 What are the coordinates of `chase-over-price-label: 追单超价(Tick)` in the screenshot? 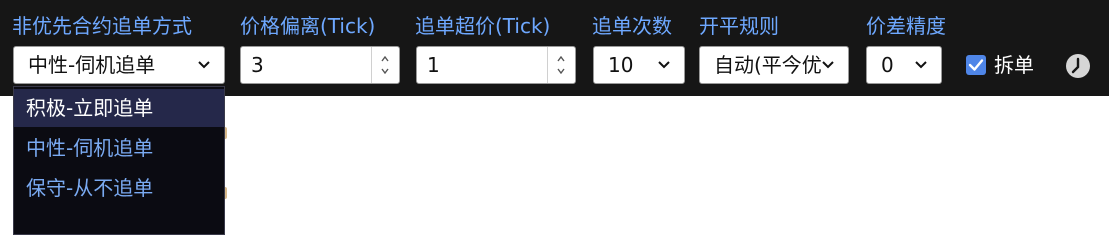 It's located at (483, 26).